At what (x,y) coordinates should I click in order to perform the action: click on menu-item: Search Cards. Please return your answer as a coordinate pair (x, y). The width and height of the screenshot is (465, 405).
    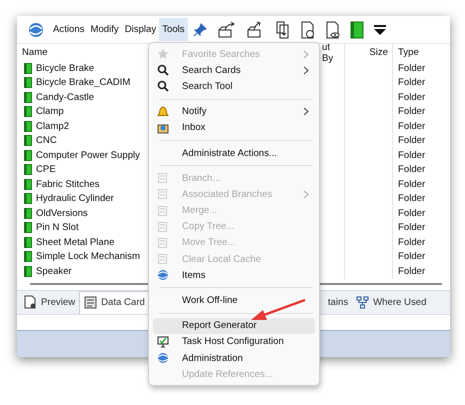
    Looking at the image, I should click on (234, 70).